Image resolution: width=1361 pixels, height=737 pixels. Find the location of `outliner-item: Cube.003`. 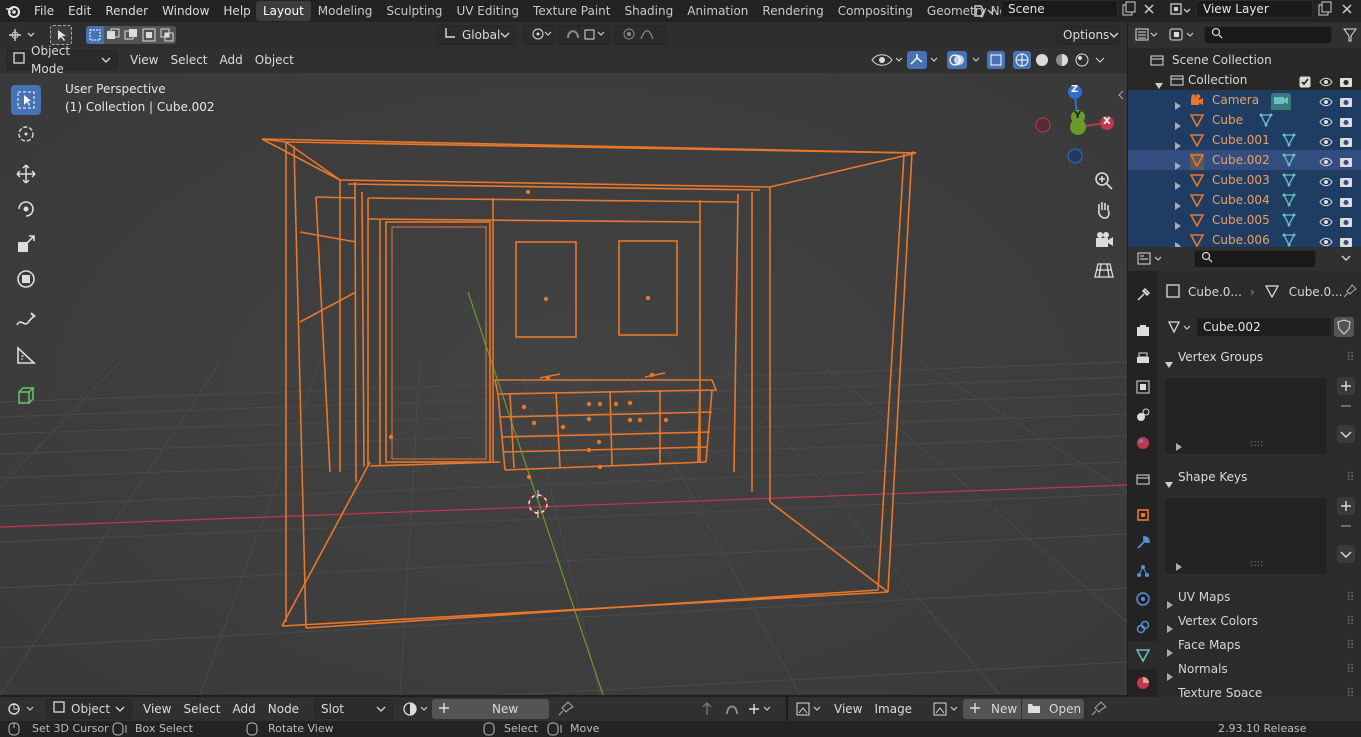

outliner-item: Cube.003 is located at coordinates (1244, 180).